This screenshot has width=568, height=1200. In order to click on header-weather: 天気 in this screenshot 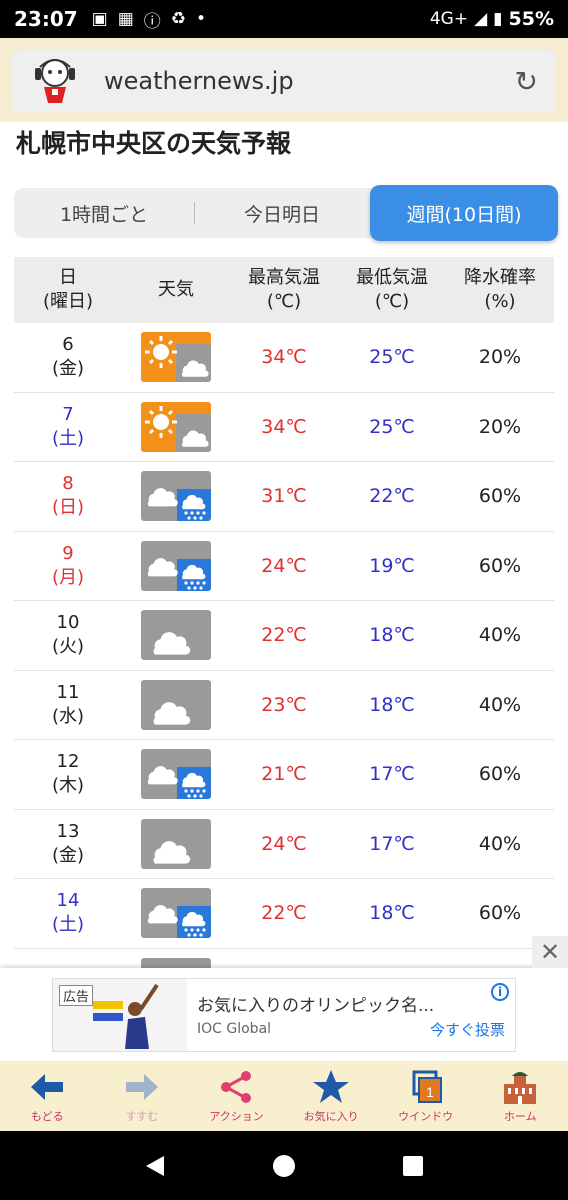, I will do `click(176, 290)`.